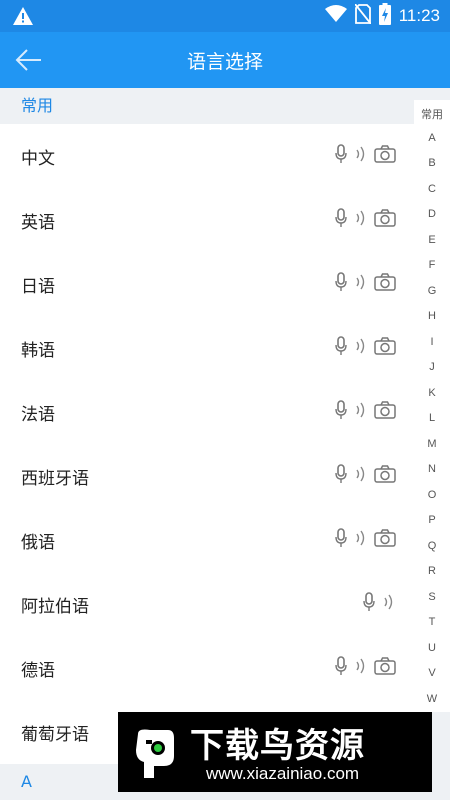 This screenshot has height=800, width=450. Describe the element at coordinates (432, 393) in the screenshot. I see `index-item-k: K` at that location.